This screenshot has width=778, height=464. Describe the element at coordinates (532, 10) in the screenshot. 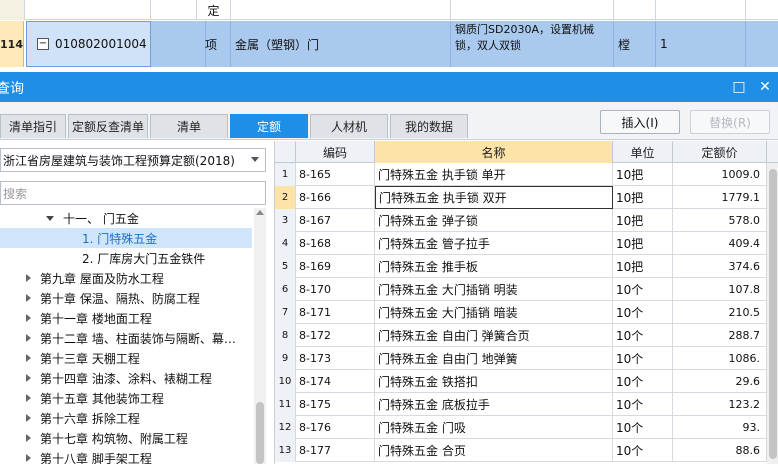

I see `note-cell` at that location.